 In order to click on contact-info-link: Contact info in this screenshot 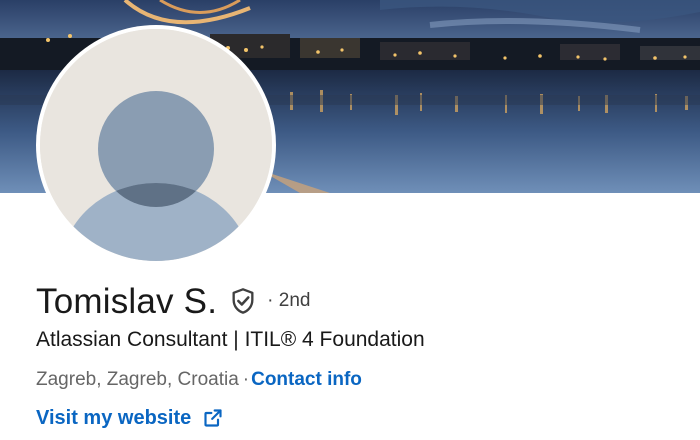, I will do `click(306, 379)`.